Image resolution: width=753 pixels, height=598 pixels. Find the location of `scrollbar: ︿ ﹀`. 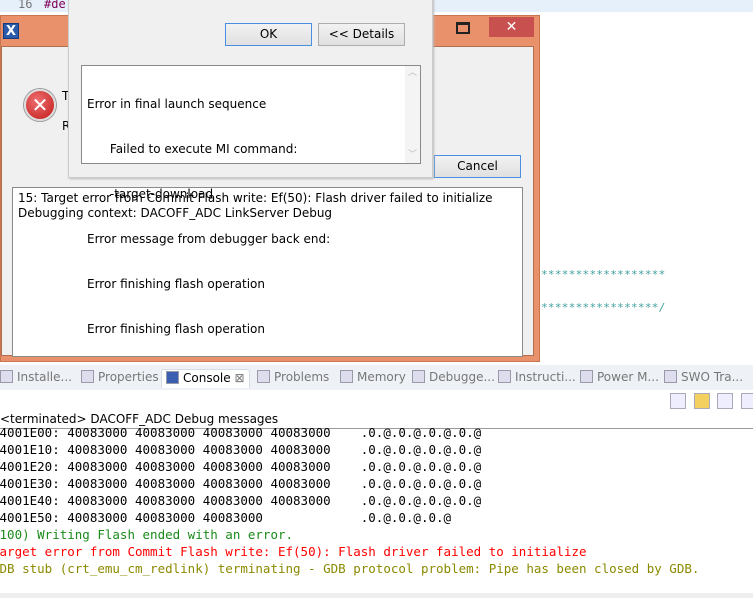

scrollbar: ︿ ﹀ is located at coordinates (412, 114).